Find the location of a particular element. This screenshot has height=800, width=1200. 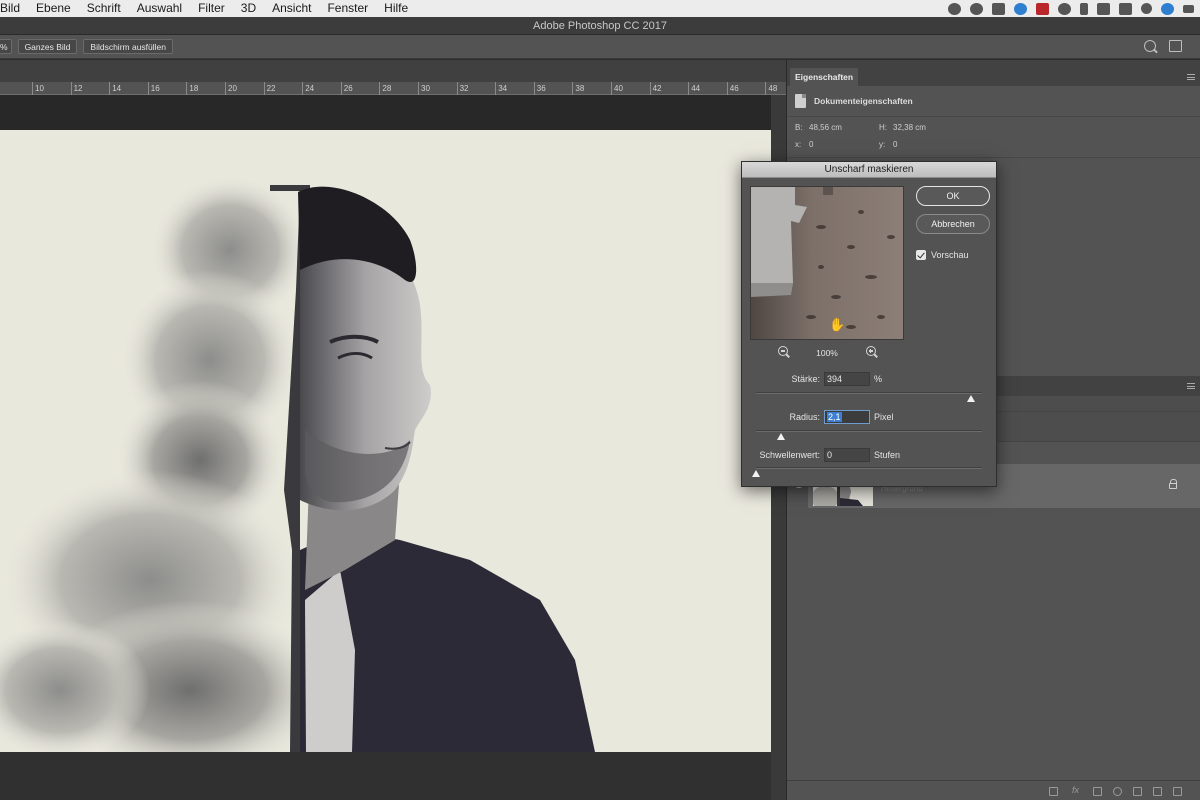

threshold-slider-track is located at coordinates (869, 468).